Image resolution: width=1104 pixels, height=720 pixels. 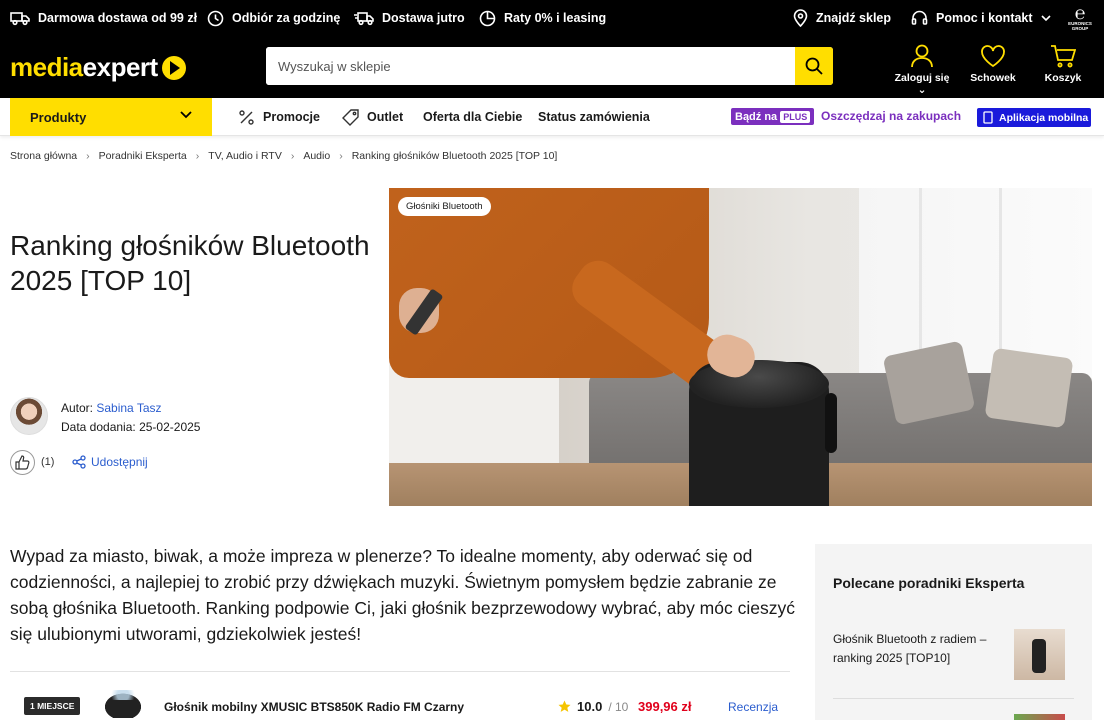 What do you see at coordinates (316, 156) in the screenshot?
I see `breadcrumb-audio: Audio` at bounding box center [316, 156].